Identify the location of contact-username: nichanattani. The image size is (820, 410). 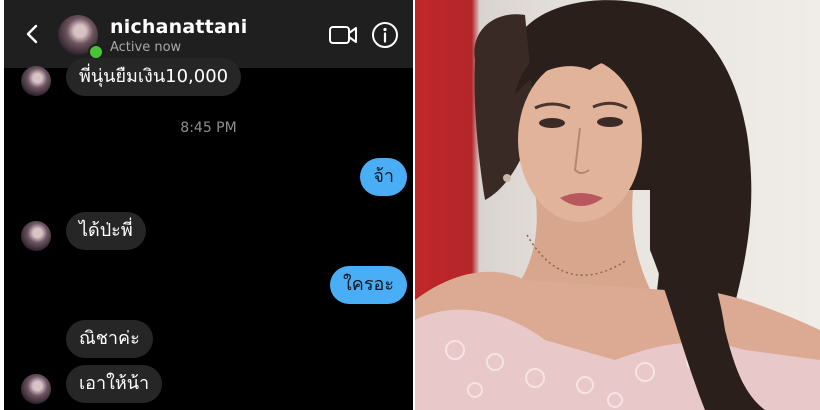
(178, 27).